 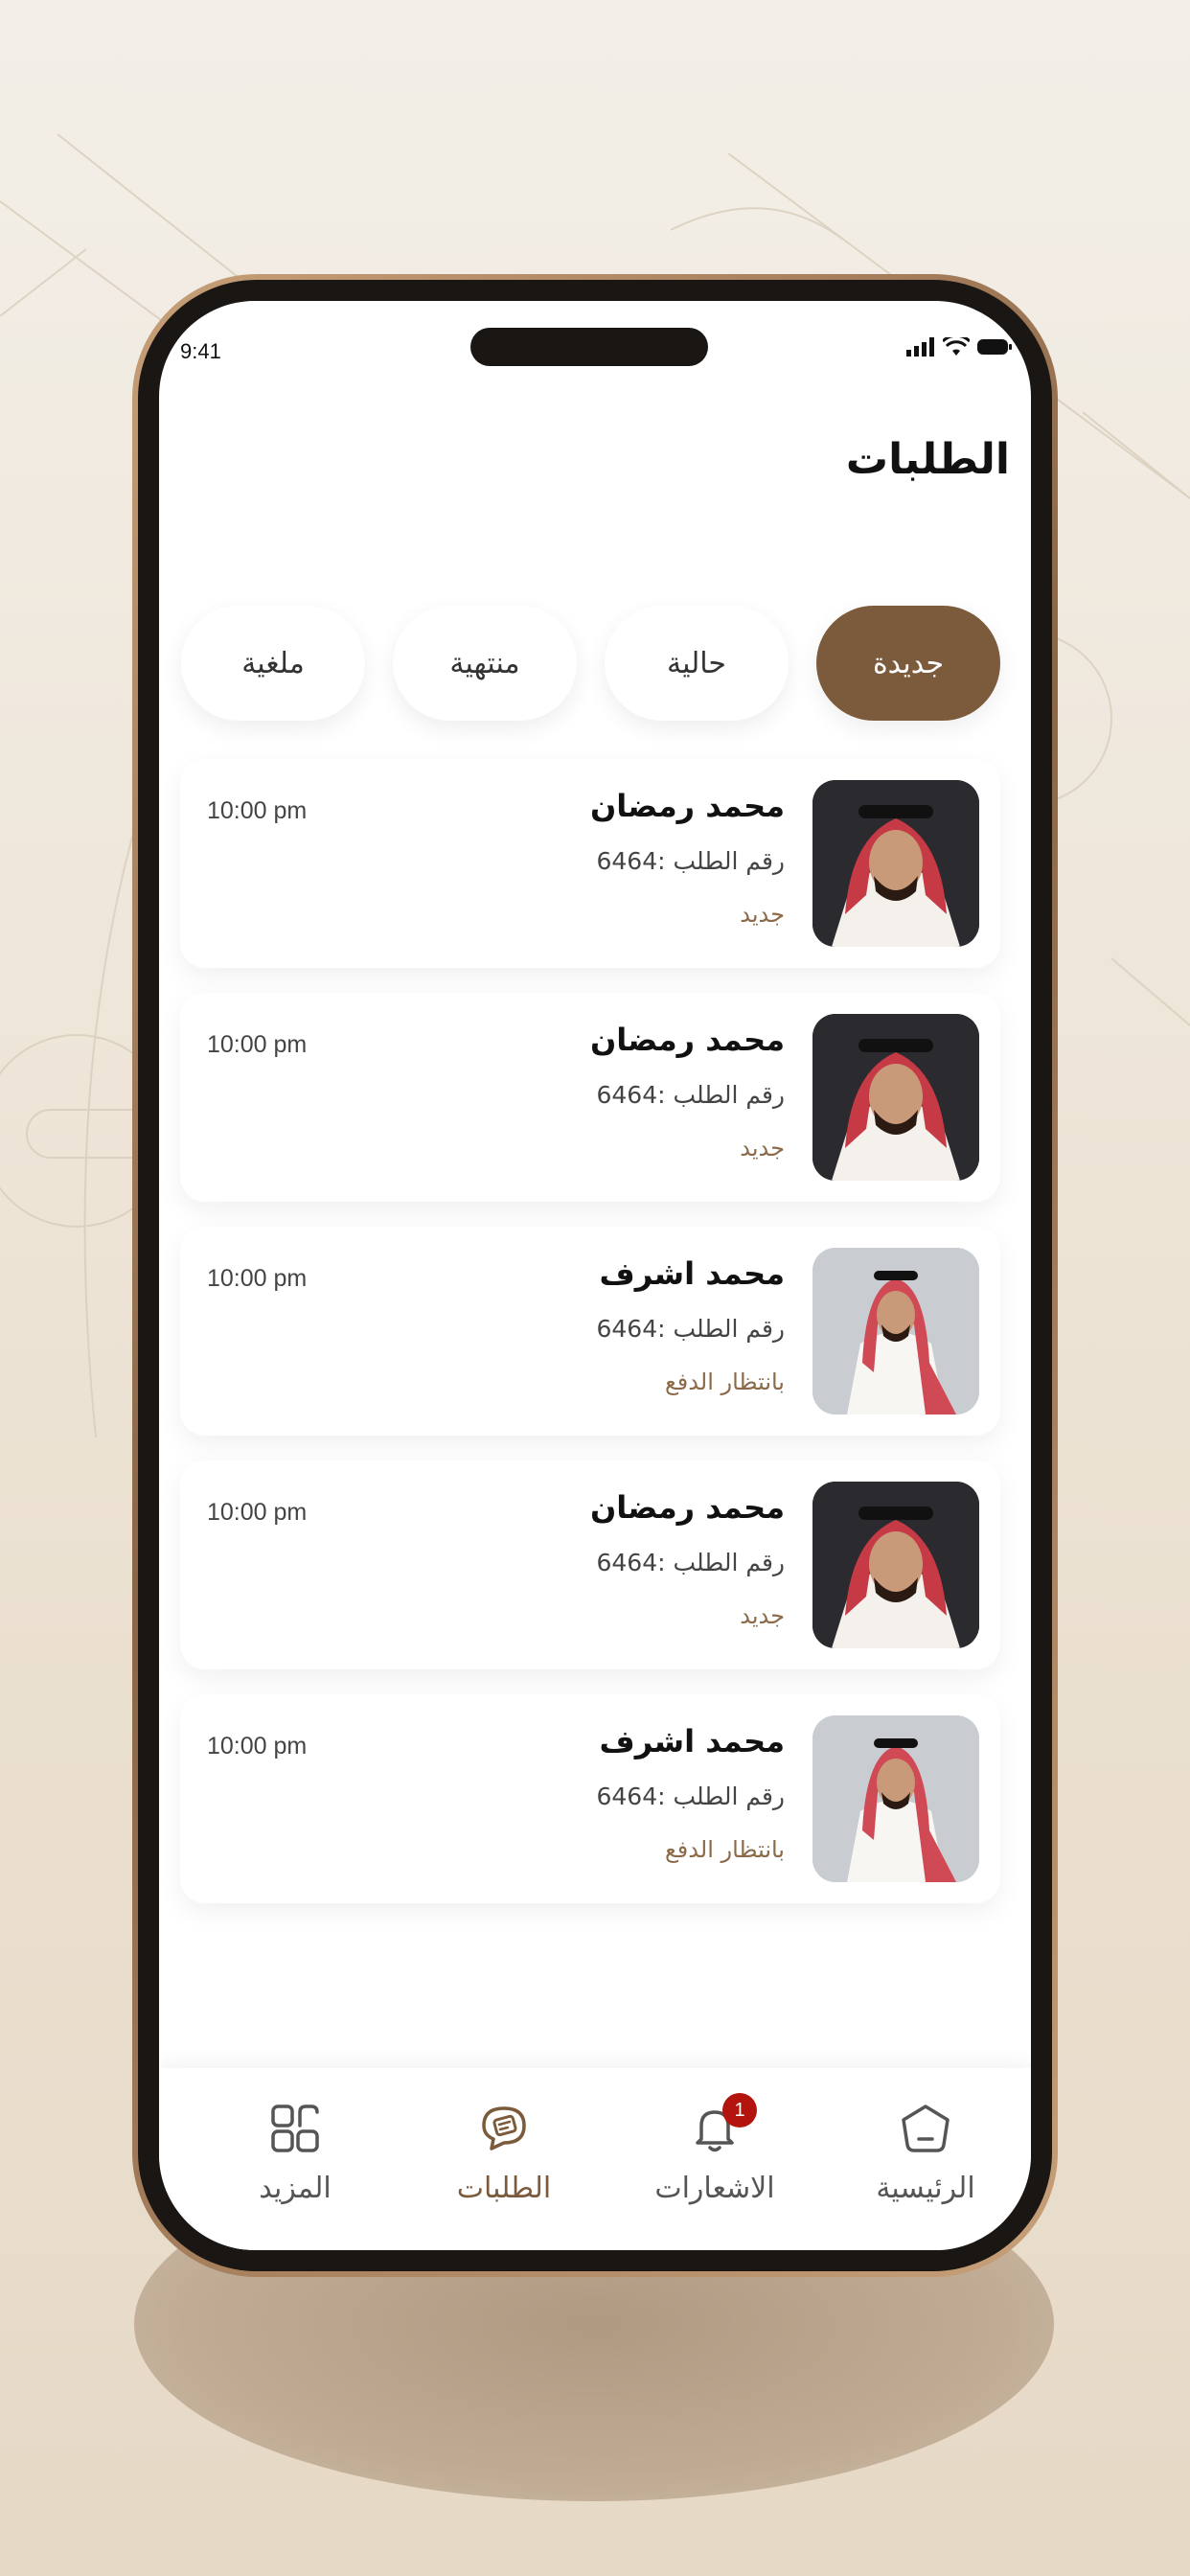 I want to click on status-icons, so click(x=959, y=346).